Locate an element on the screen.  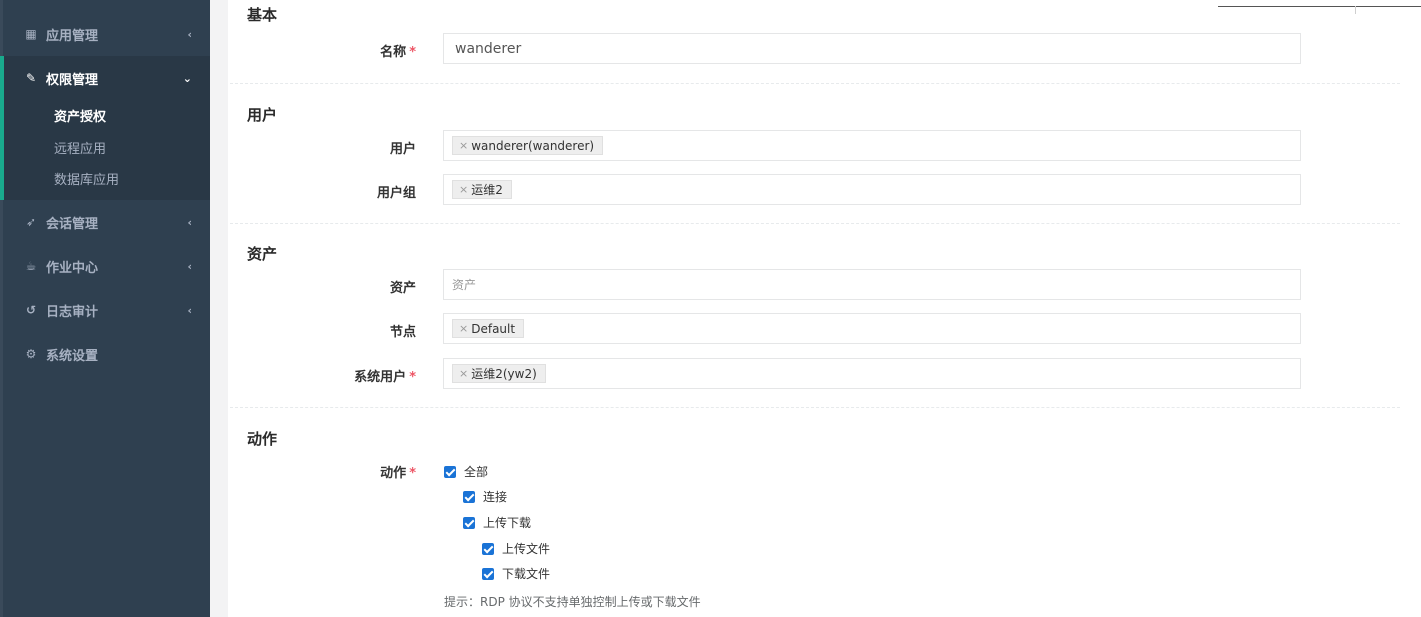
assets-label: 资产 is located at coordinates (402, 288).